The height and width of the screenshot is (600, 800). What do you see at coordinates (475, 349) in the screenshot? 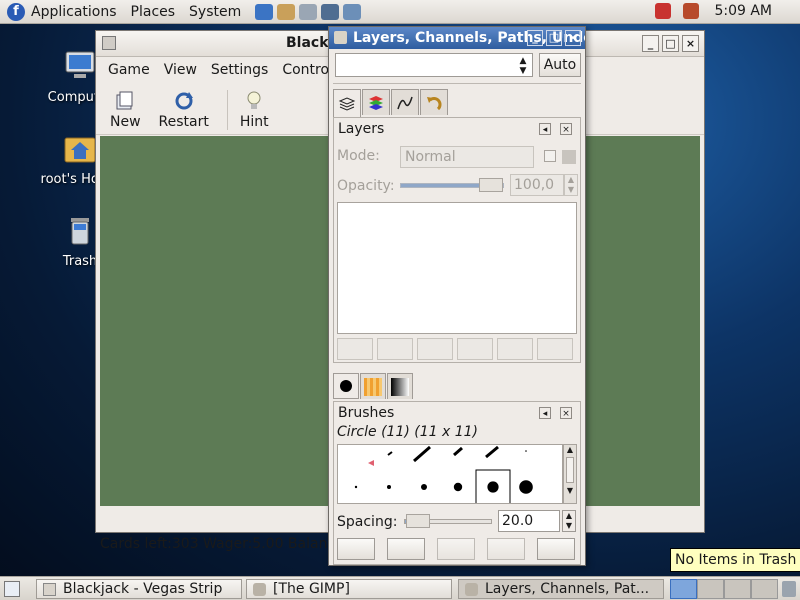
I see `duplicate-layer-button` at bounding box center [475, 349].